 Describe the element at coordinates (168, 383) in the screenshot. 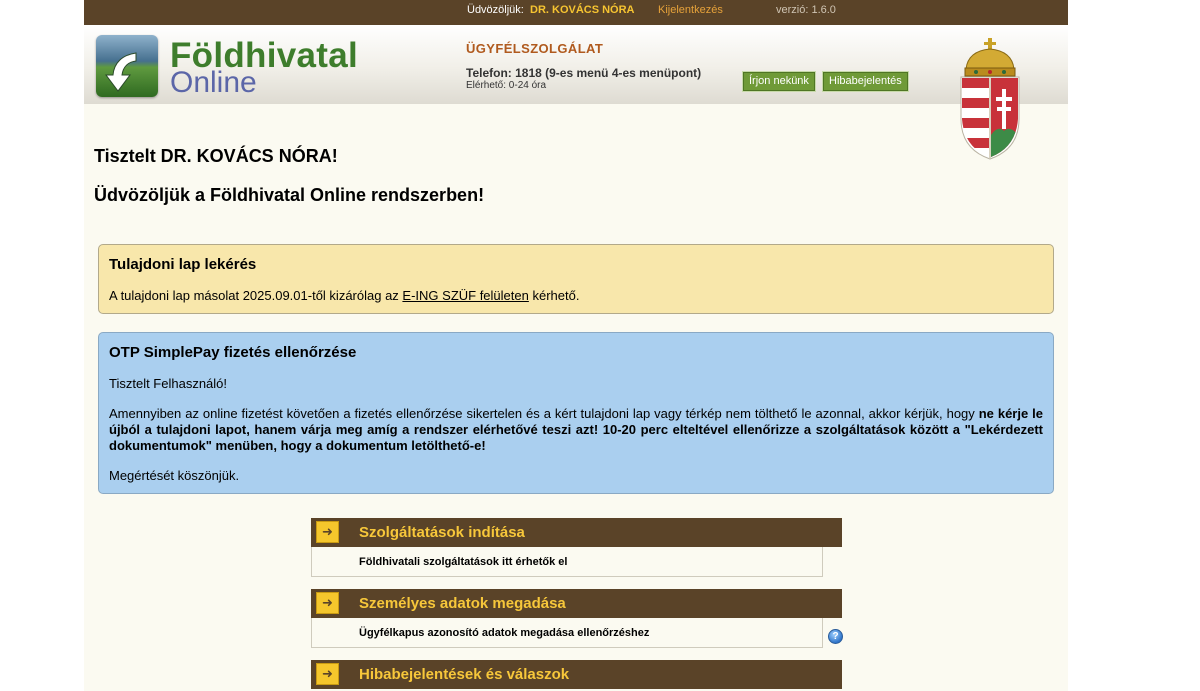

I see `notice-salutation: Tisztelt Felhasználó!` at that location.